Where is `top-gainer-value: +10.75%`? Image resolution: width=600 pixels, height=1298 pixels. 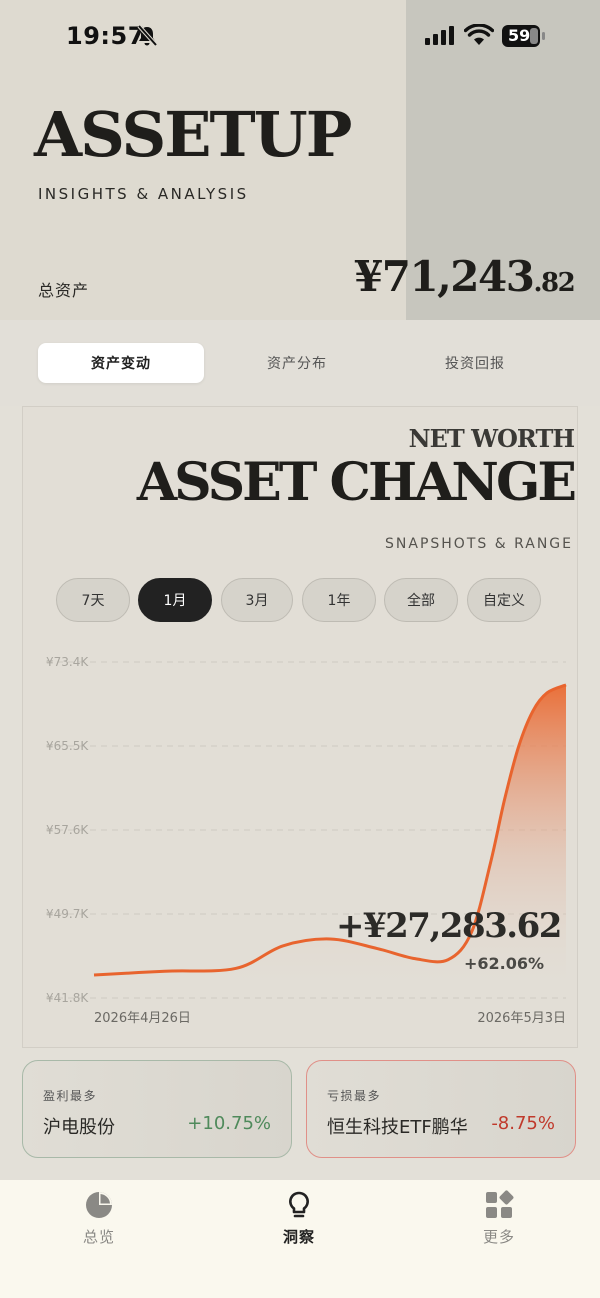
top-gainer-value: +10.75% is located at coordinates (229, 1123).